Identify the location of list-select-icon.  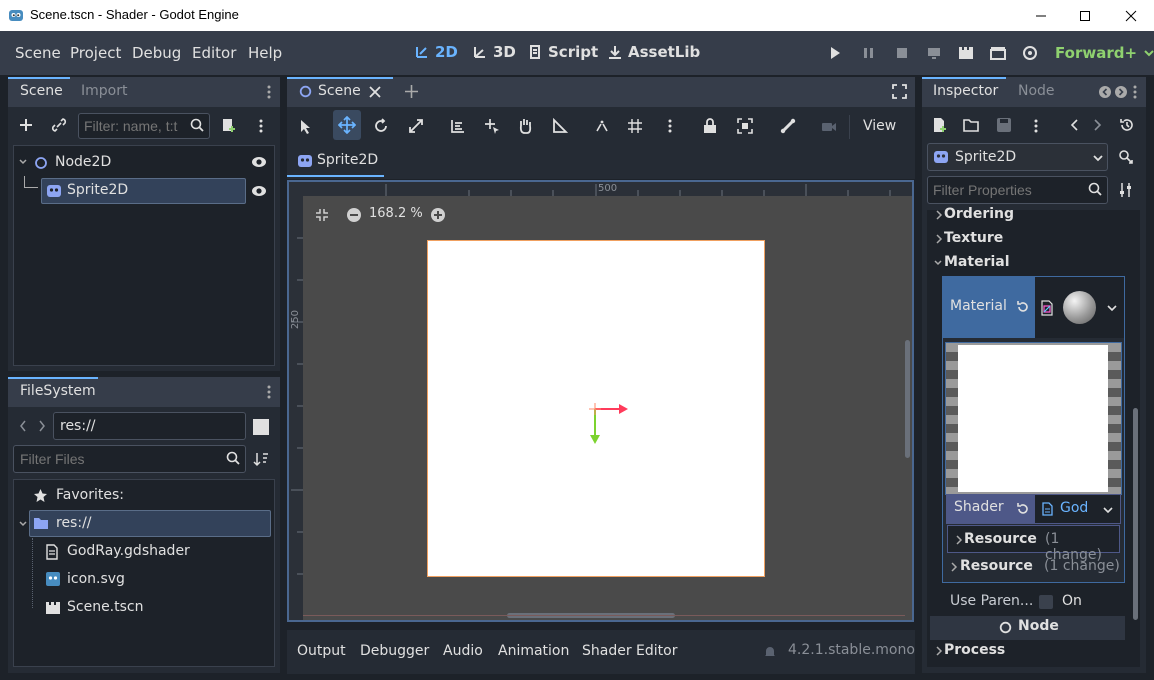
(458, 126).